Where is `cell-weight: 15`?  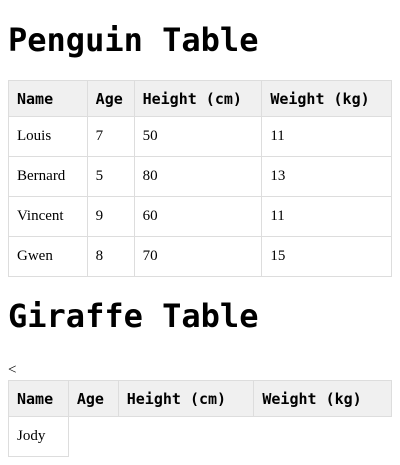 cell-weight: 15 is located at coordinates (326, 256).